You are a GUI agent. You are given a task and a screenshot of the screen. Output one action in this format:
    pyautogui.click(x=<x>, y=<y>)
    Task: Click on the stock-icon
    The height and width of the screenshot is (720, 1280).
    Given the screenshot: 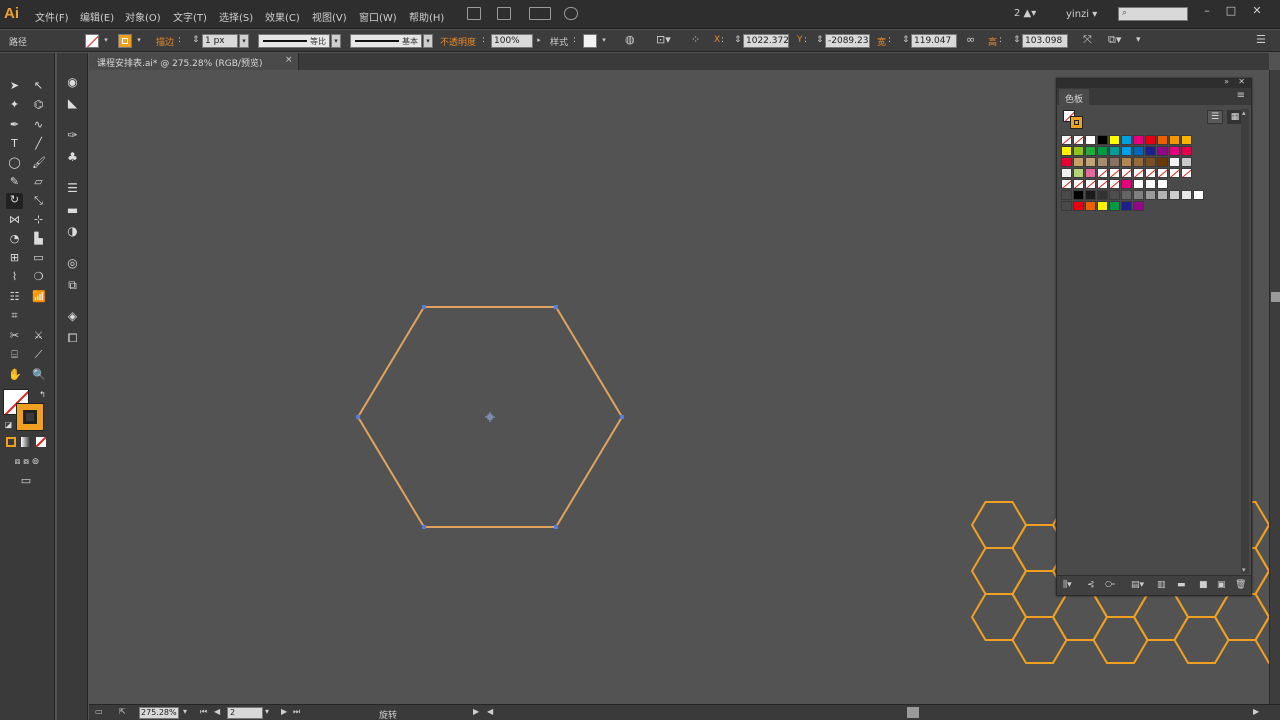 What is the action you would take?
    pyautogui.click(x=504, y=13)
    